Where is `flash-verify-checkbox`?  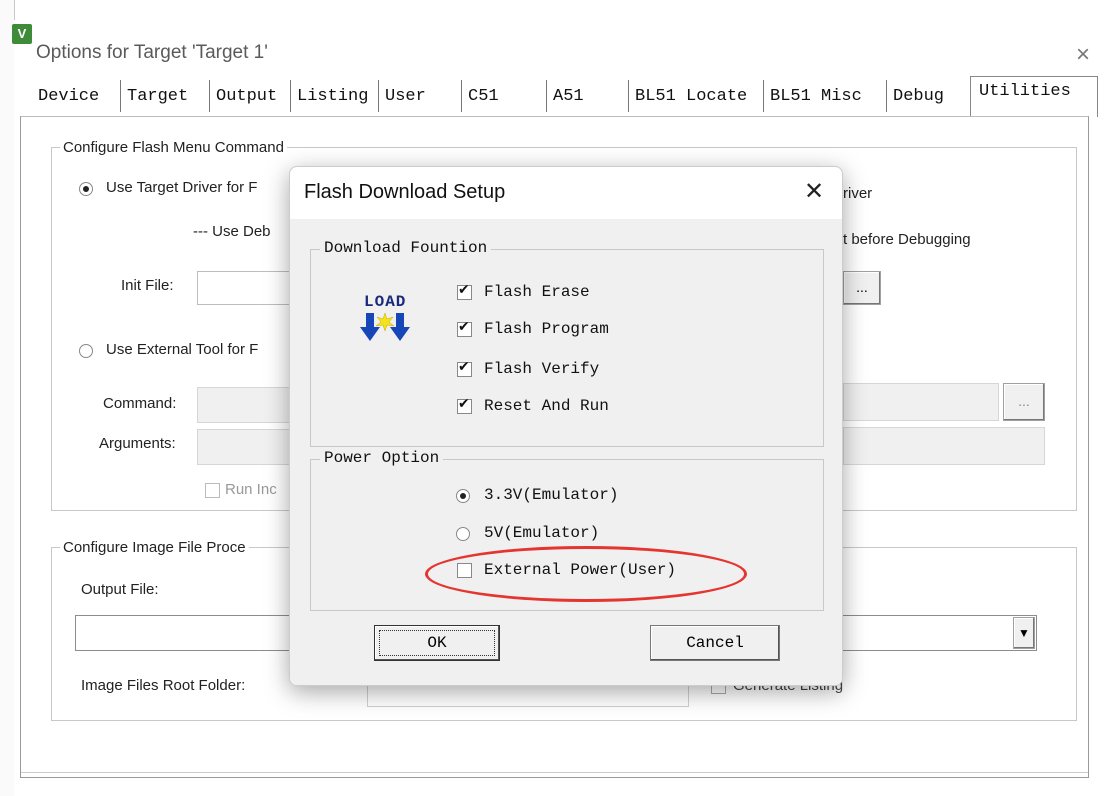 flash-verify-checkbox is located at coordinates (464, 368).